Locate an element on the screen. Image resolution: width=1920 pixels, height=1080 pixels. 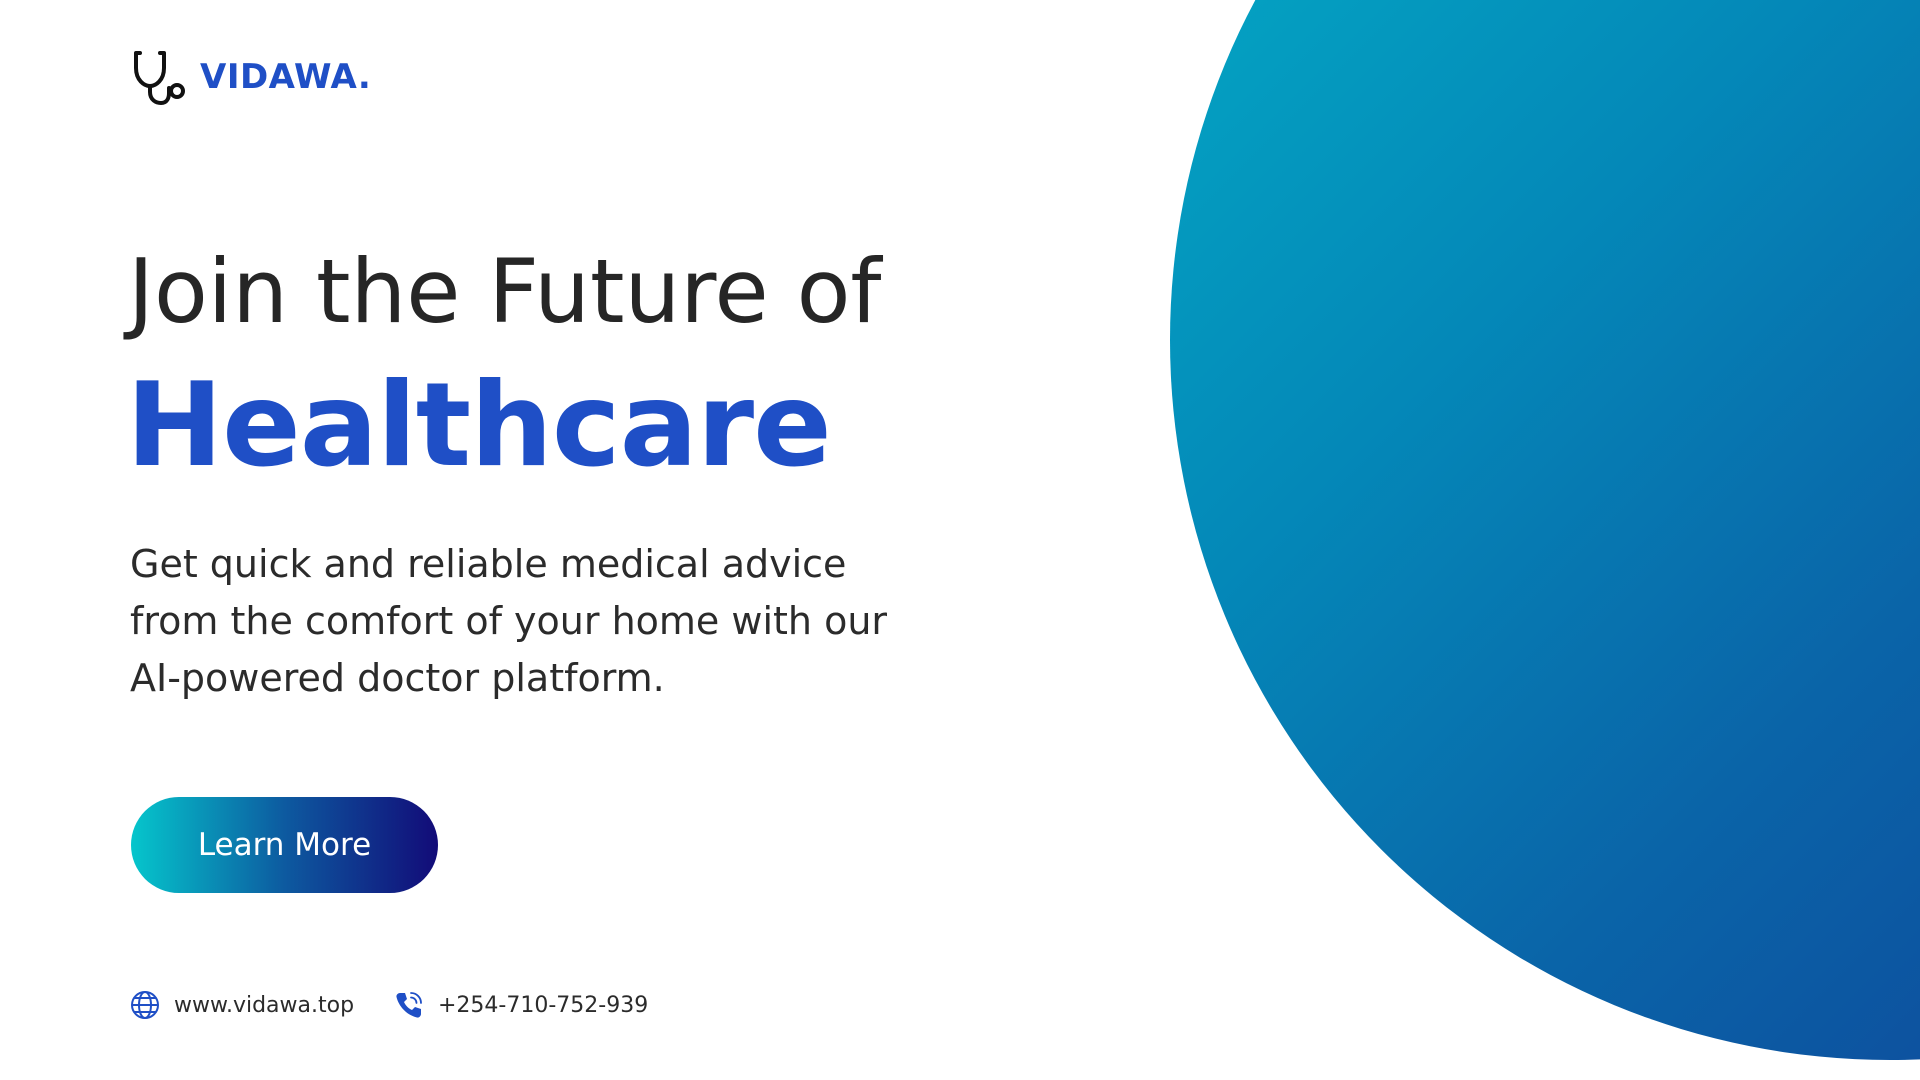
brand-logo: VIDAWA. is located at coordinates (250, 77).